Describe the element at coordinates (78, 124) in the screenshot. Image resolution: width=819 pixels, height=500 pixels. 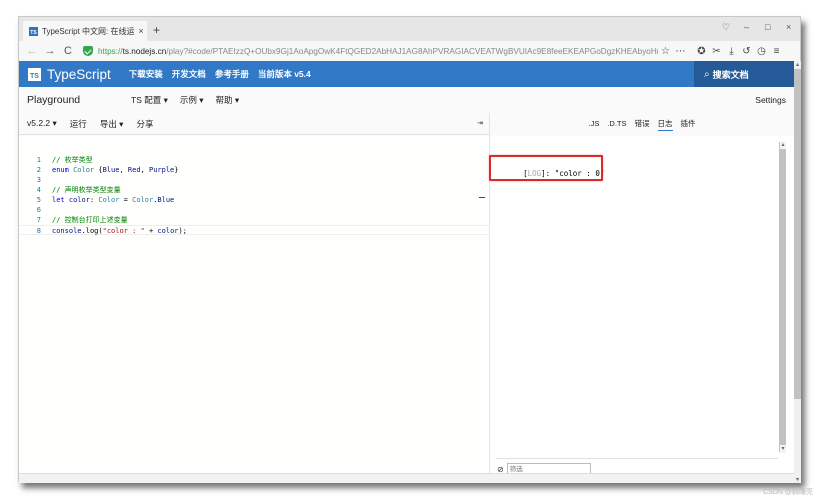
I see `run-button: 运行` at that location.